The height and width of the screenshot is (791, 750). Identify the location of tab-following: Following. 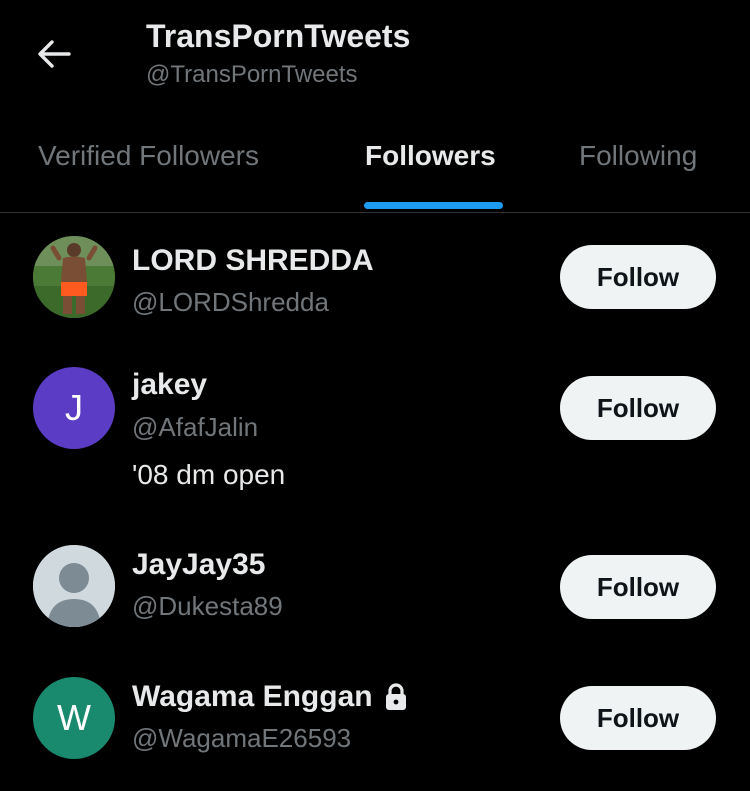
(638, 156).